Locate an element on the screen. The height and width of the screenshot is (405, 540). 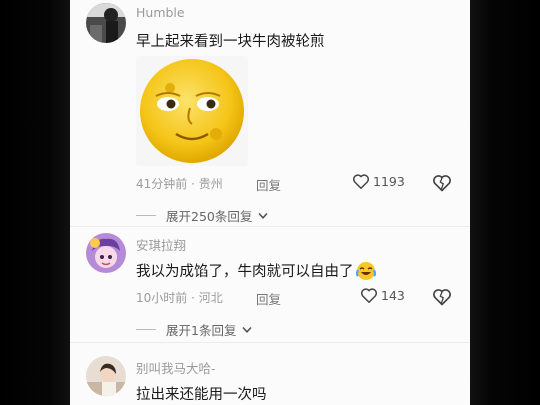
expand-replies-label: 展开1条回复 is located at coordinates (201, 330).